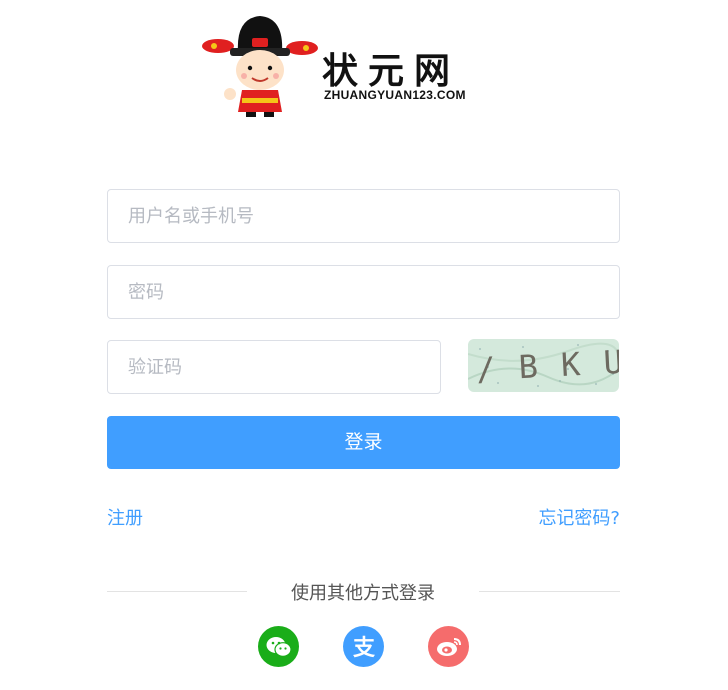 Image resolution: width=728 pixels, height=690 pixels. I want to click on site-logo: 状元网 ZHUANGYUAN123.COM, so click(340, 64).